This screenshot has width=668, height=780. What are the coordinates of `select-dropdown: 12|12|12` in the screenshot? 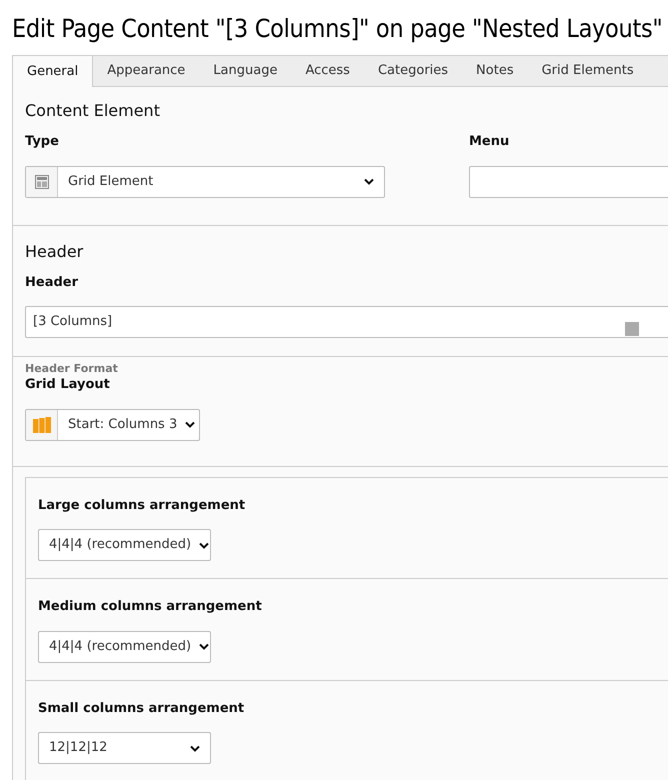 It's located at (124, 748).